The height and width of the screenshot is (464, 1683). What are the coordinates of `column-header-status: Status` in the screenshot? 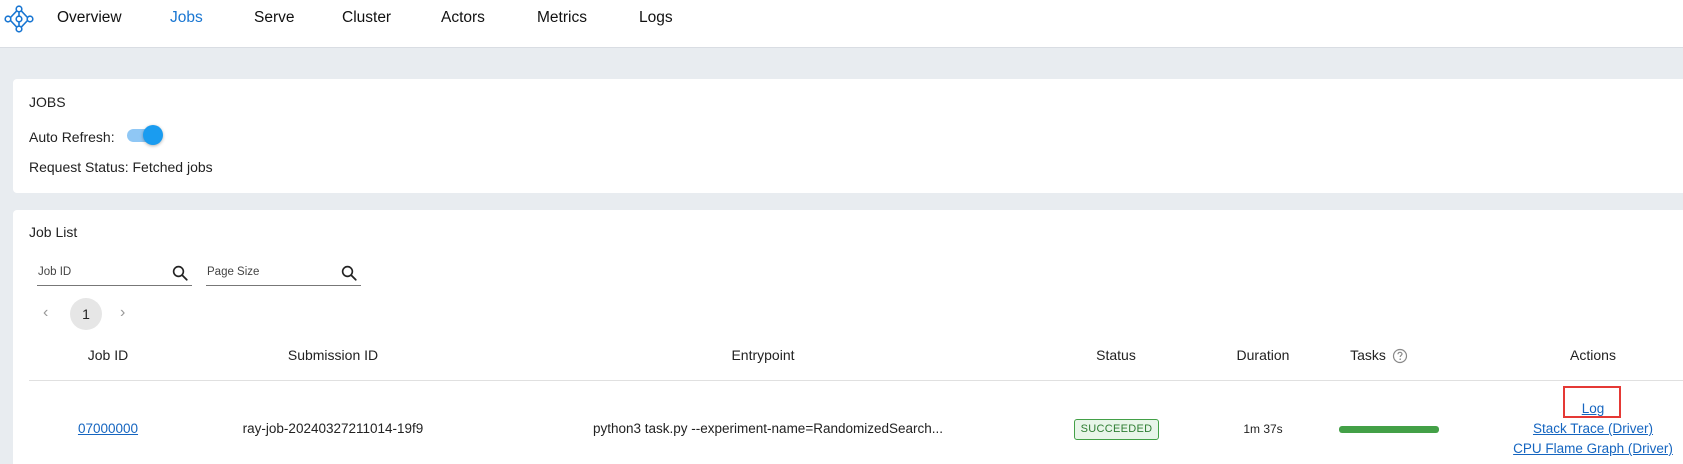 It's located at (1116, 355).